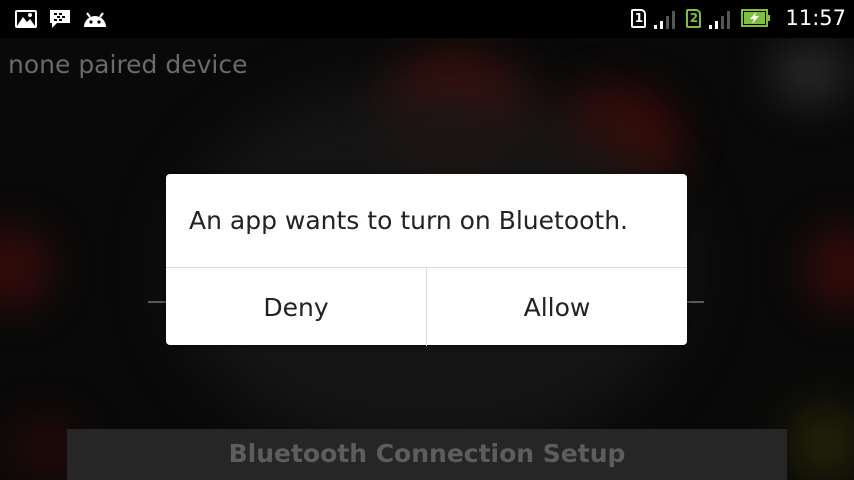 The height and width of the screenshot is (480, 854). I want to click on clock: 11:57, so click(815, 18).